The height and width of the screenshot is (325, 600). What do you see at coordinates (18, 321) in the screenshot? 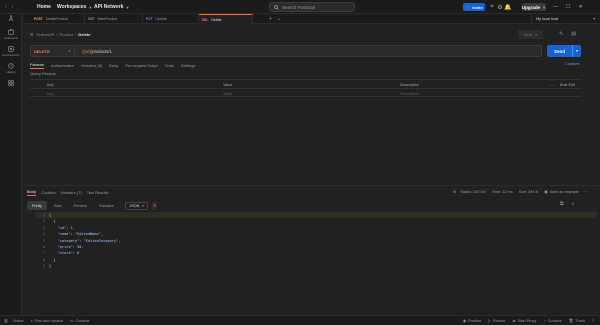
I see `online-status: Online` at bounding box center [18, 321].